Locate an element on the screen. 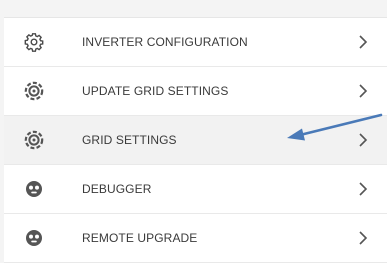 The width and height of the screenshot is (387, 263). menu-item-label: REMOTE UPGRADE is located at coordinates (140, 238).